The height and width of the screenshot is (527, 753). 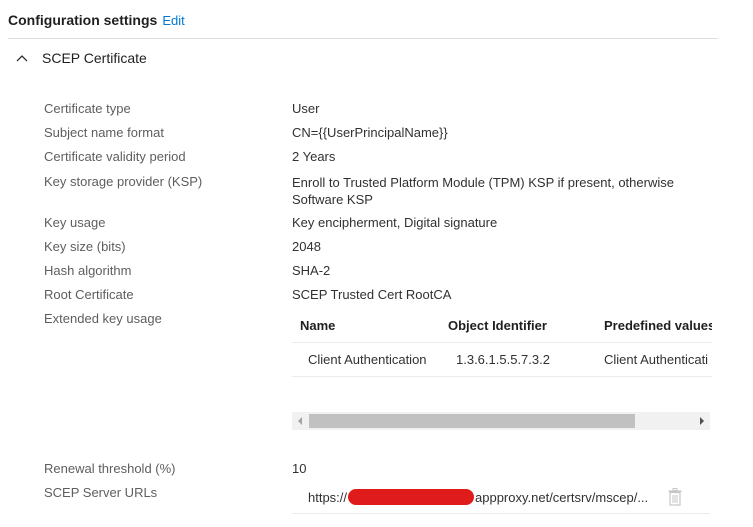 I want to click on scep-url-prefix: https://, so click(x=328, y=497).